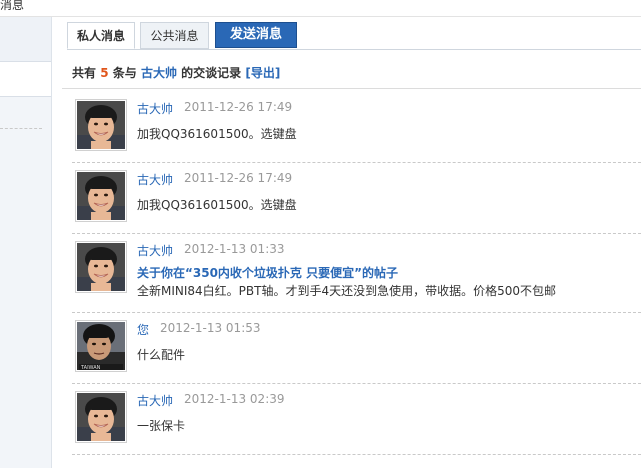 This screenshot has width=641, height=468. I want to click on conversation-summary: 共有 5 条与 古大帅 的交谈记录 [导出], so click(176, 72).